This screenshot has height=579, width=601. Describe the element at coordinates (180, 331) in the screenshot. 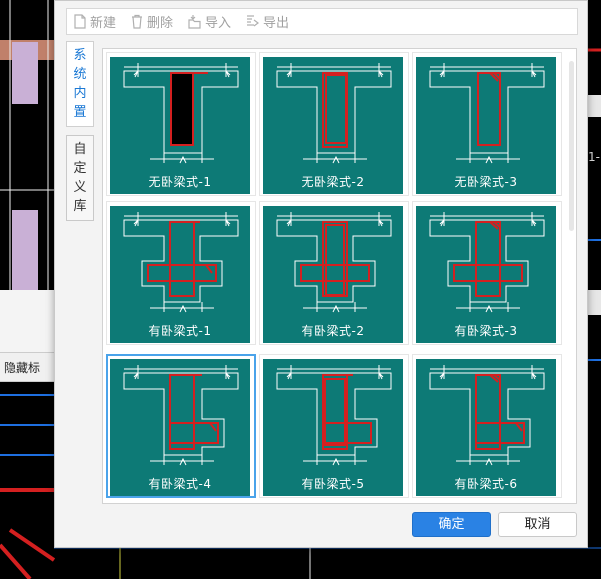

I see `style-option-label: 有卧梁式-1` at that location.